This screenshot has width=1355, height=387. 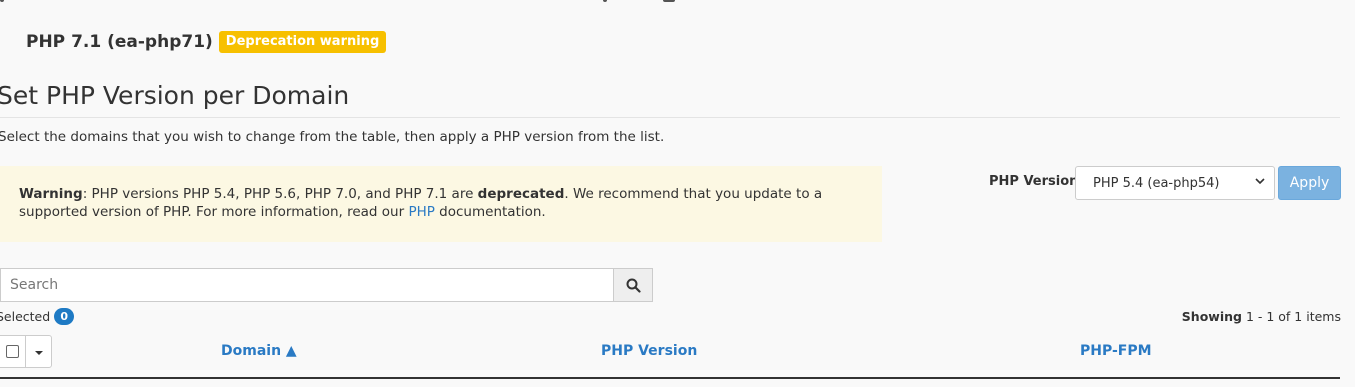 I want to click on showing-range: 1 - 1 of 1 items, so click(x=1293, y=316).